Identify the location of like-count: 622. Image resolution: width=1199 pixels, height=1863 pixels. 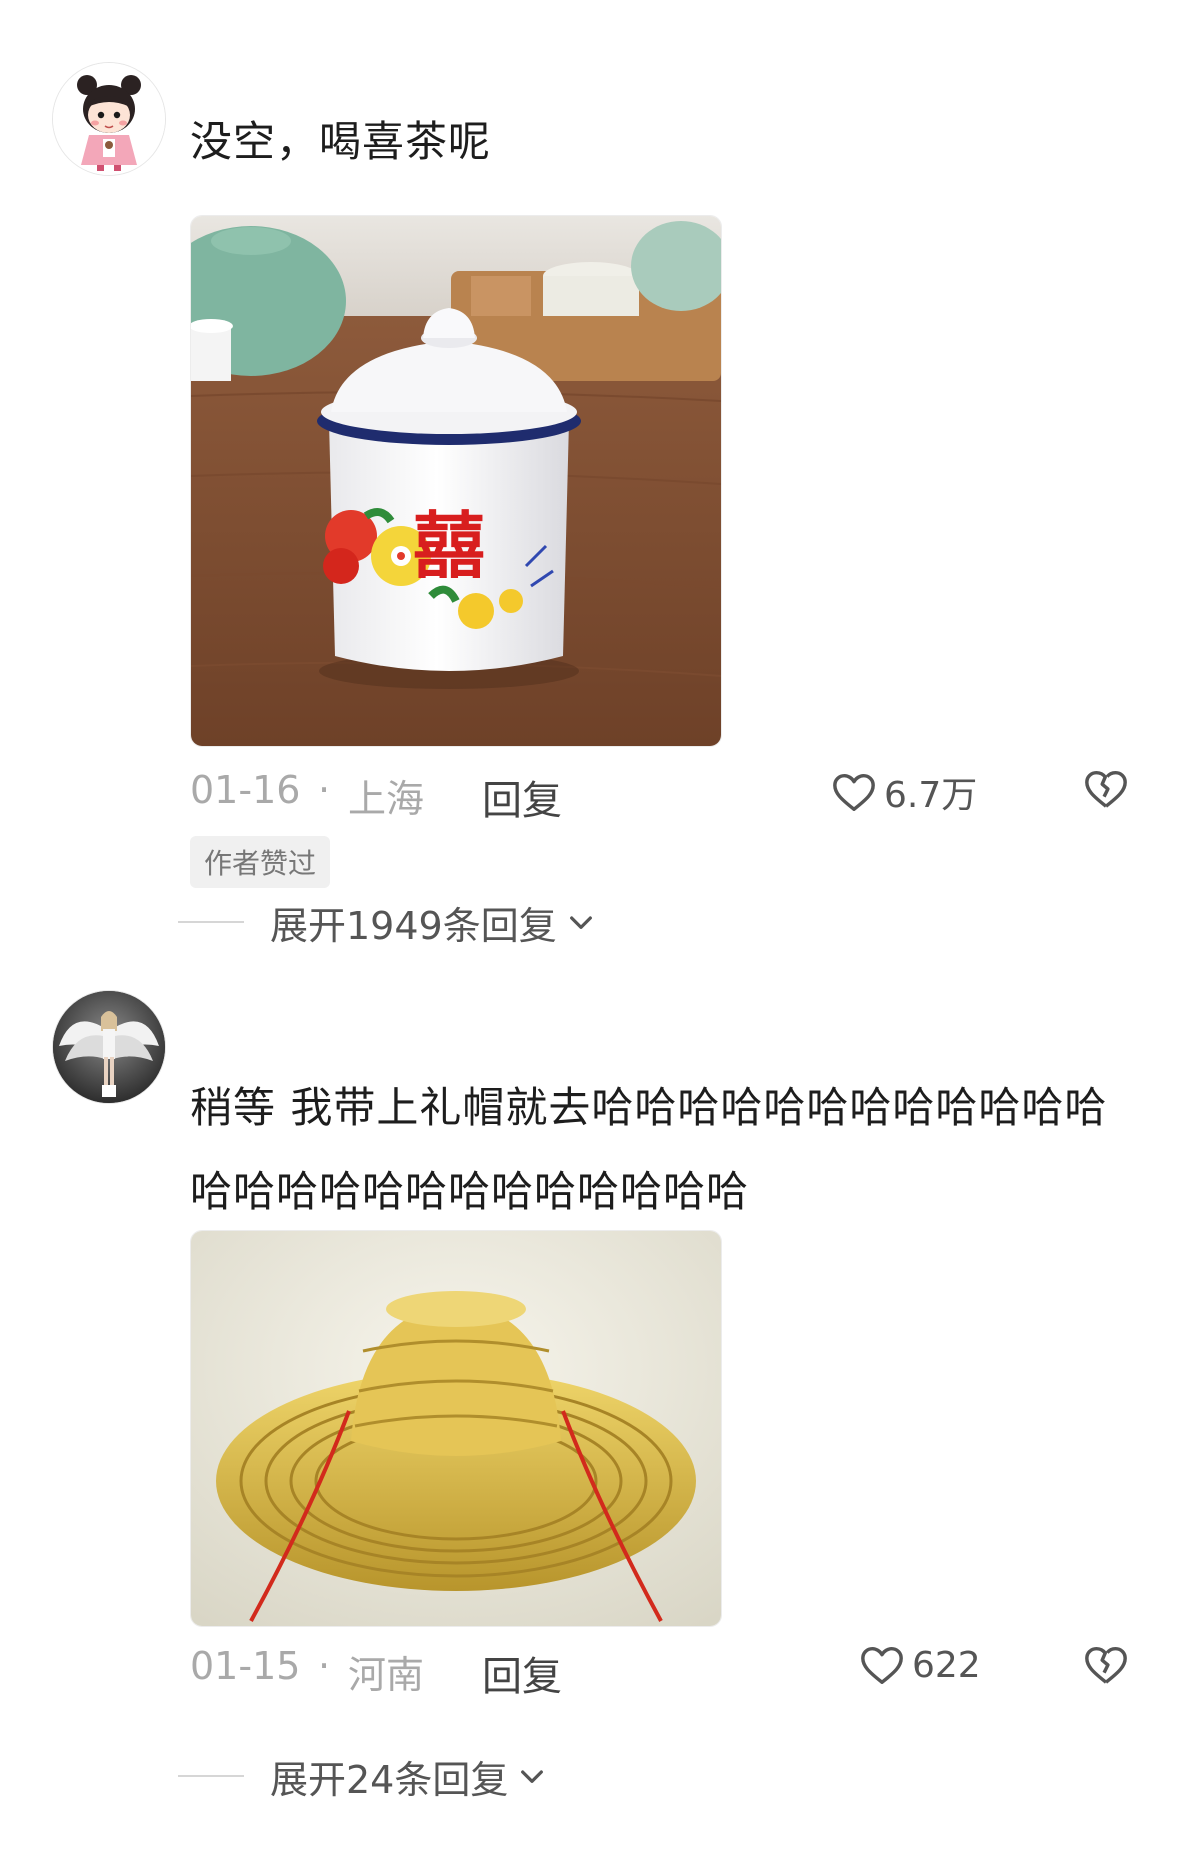
(946, 1665).